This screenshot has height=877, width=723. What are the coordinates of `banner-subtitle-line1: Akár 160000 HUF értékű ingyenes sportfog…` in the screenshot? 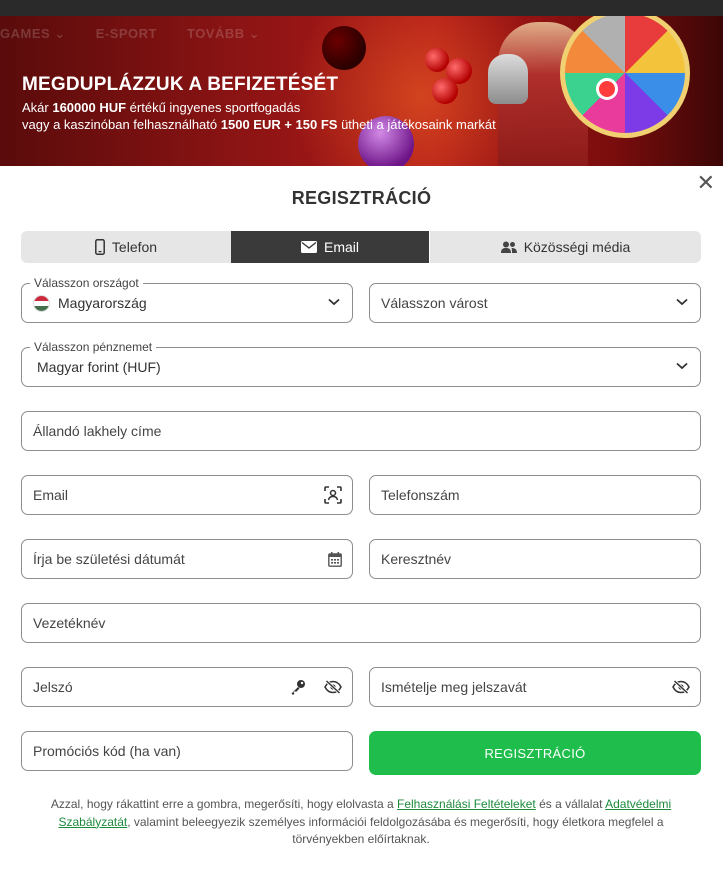 It's located at (161, 107).